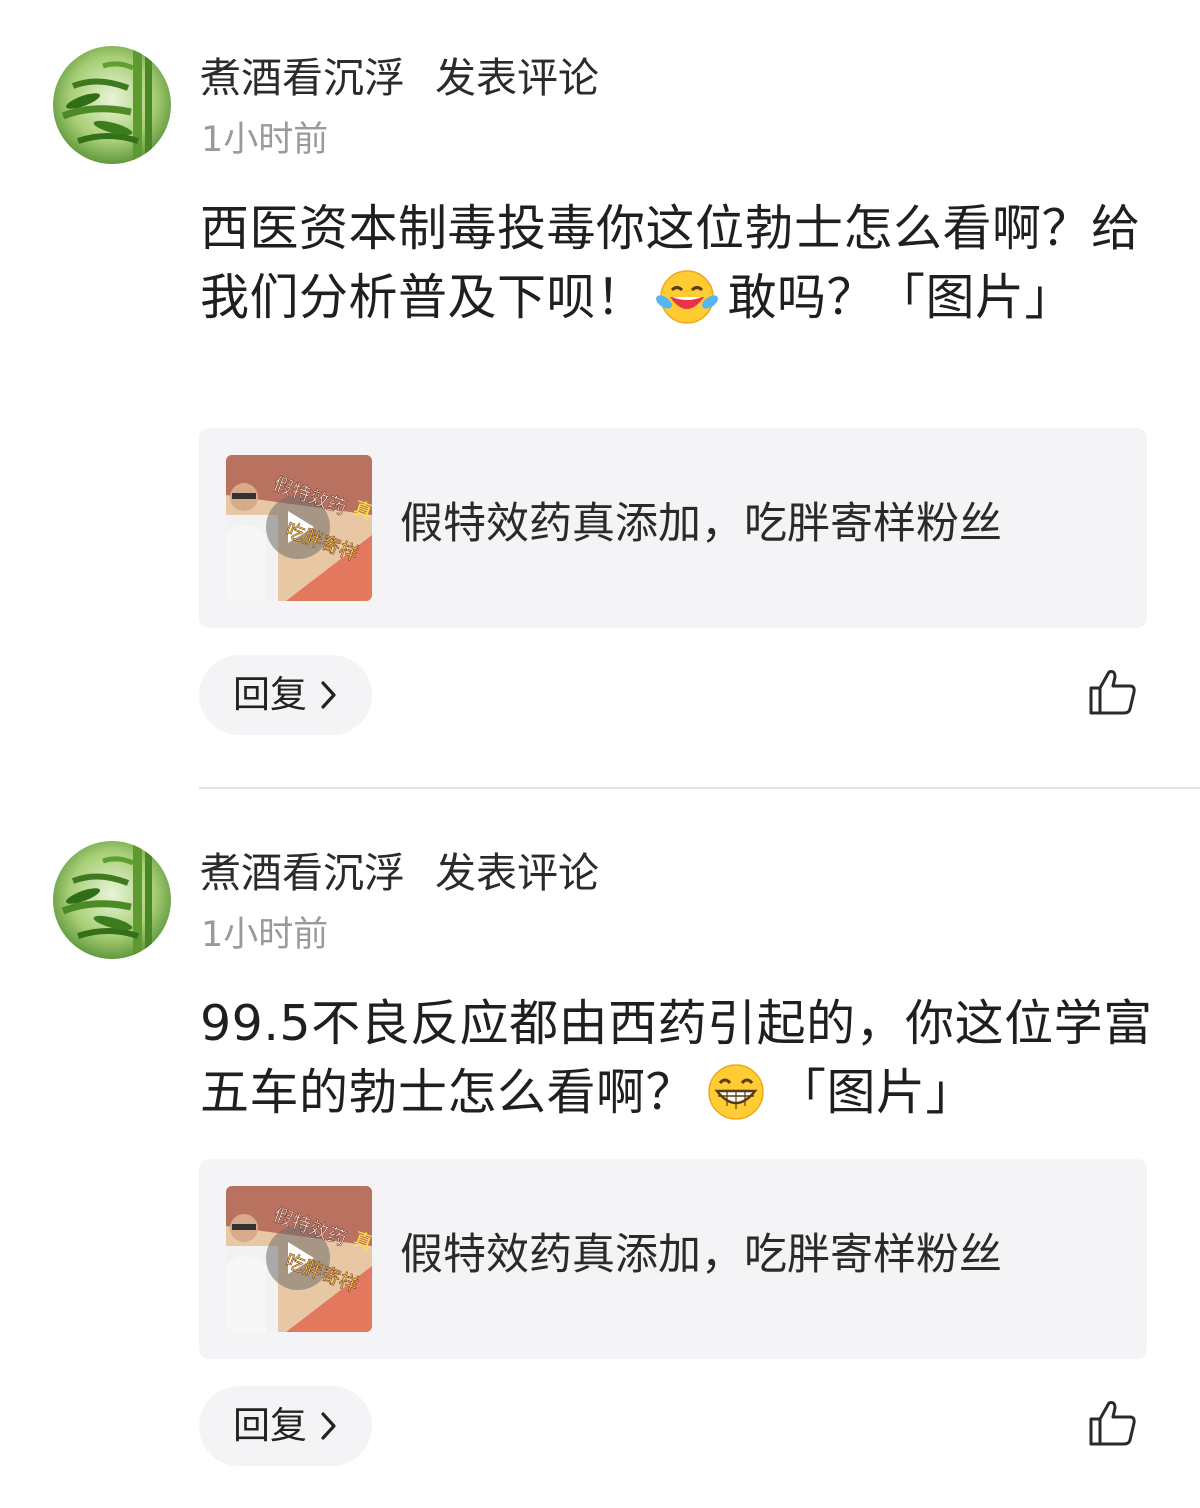 This screenshot has width=1200, height=1508. Describe the element at coordinates (699, 788) in the screenshot. I see `divider` at that location.